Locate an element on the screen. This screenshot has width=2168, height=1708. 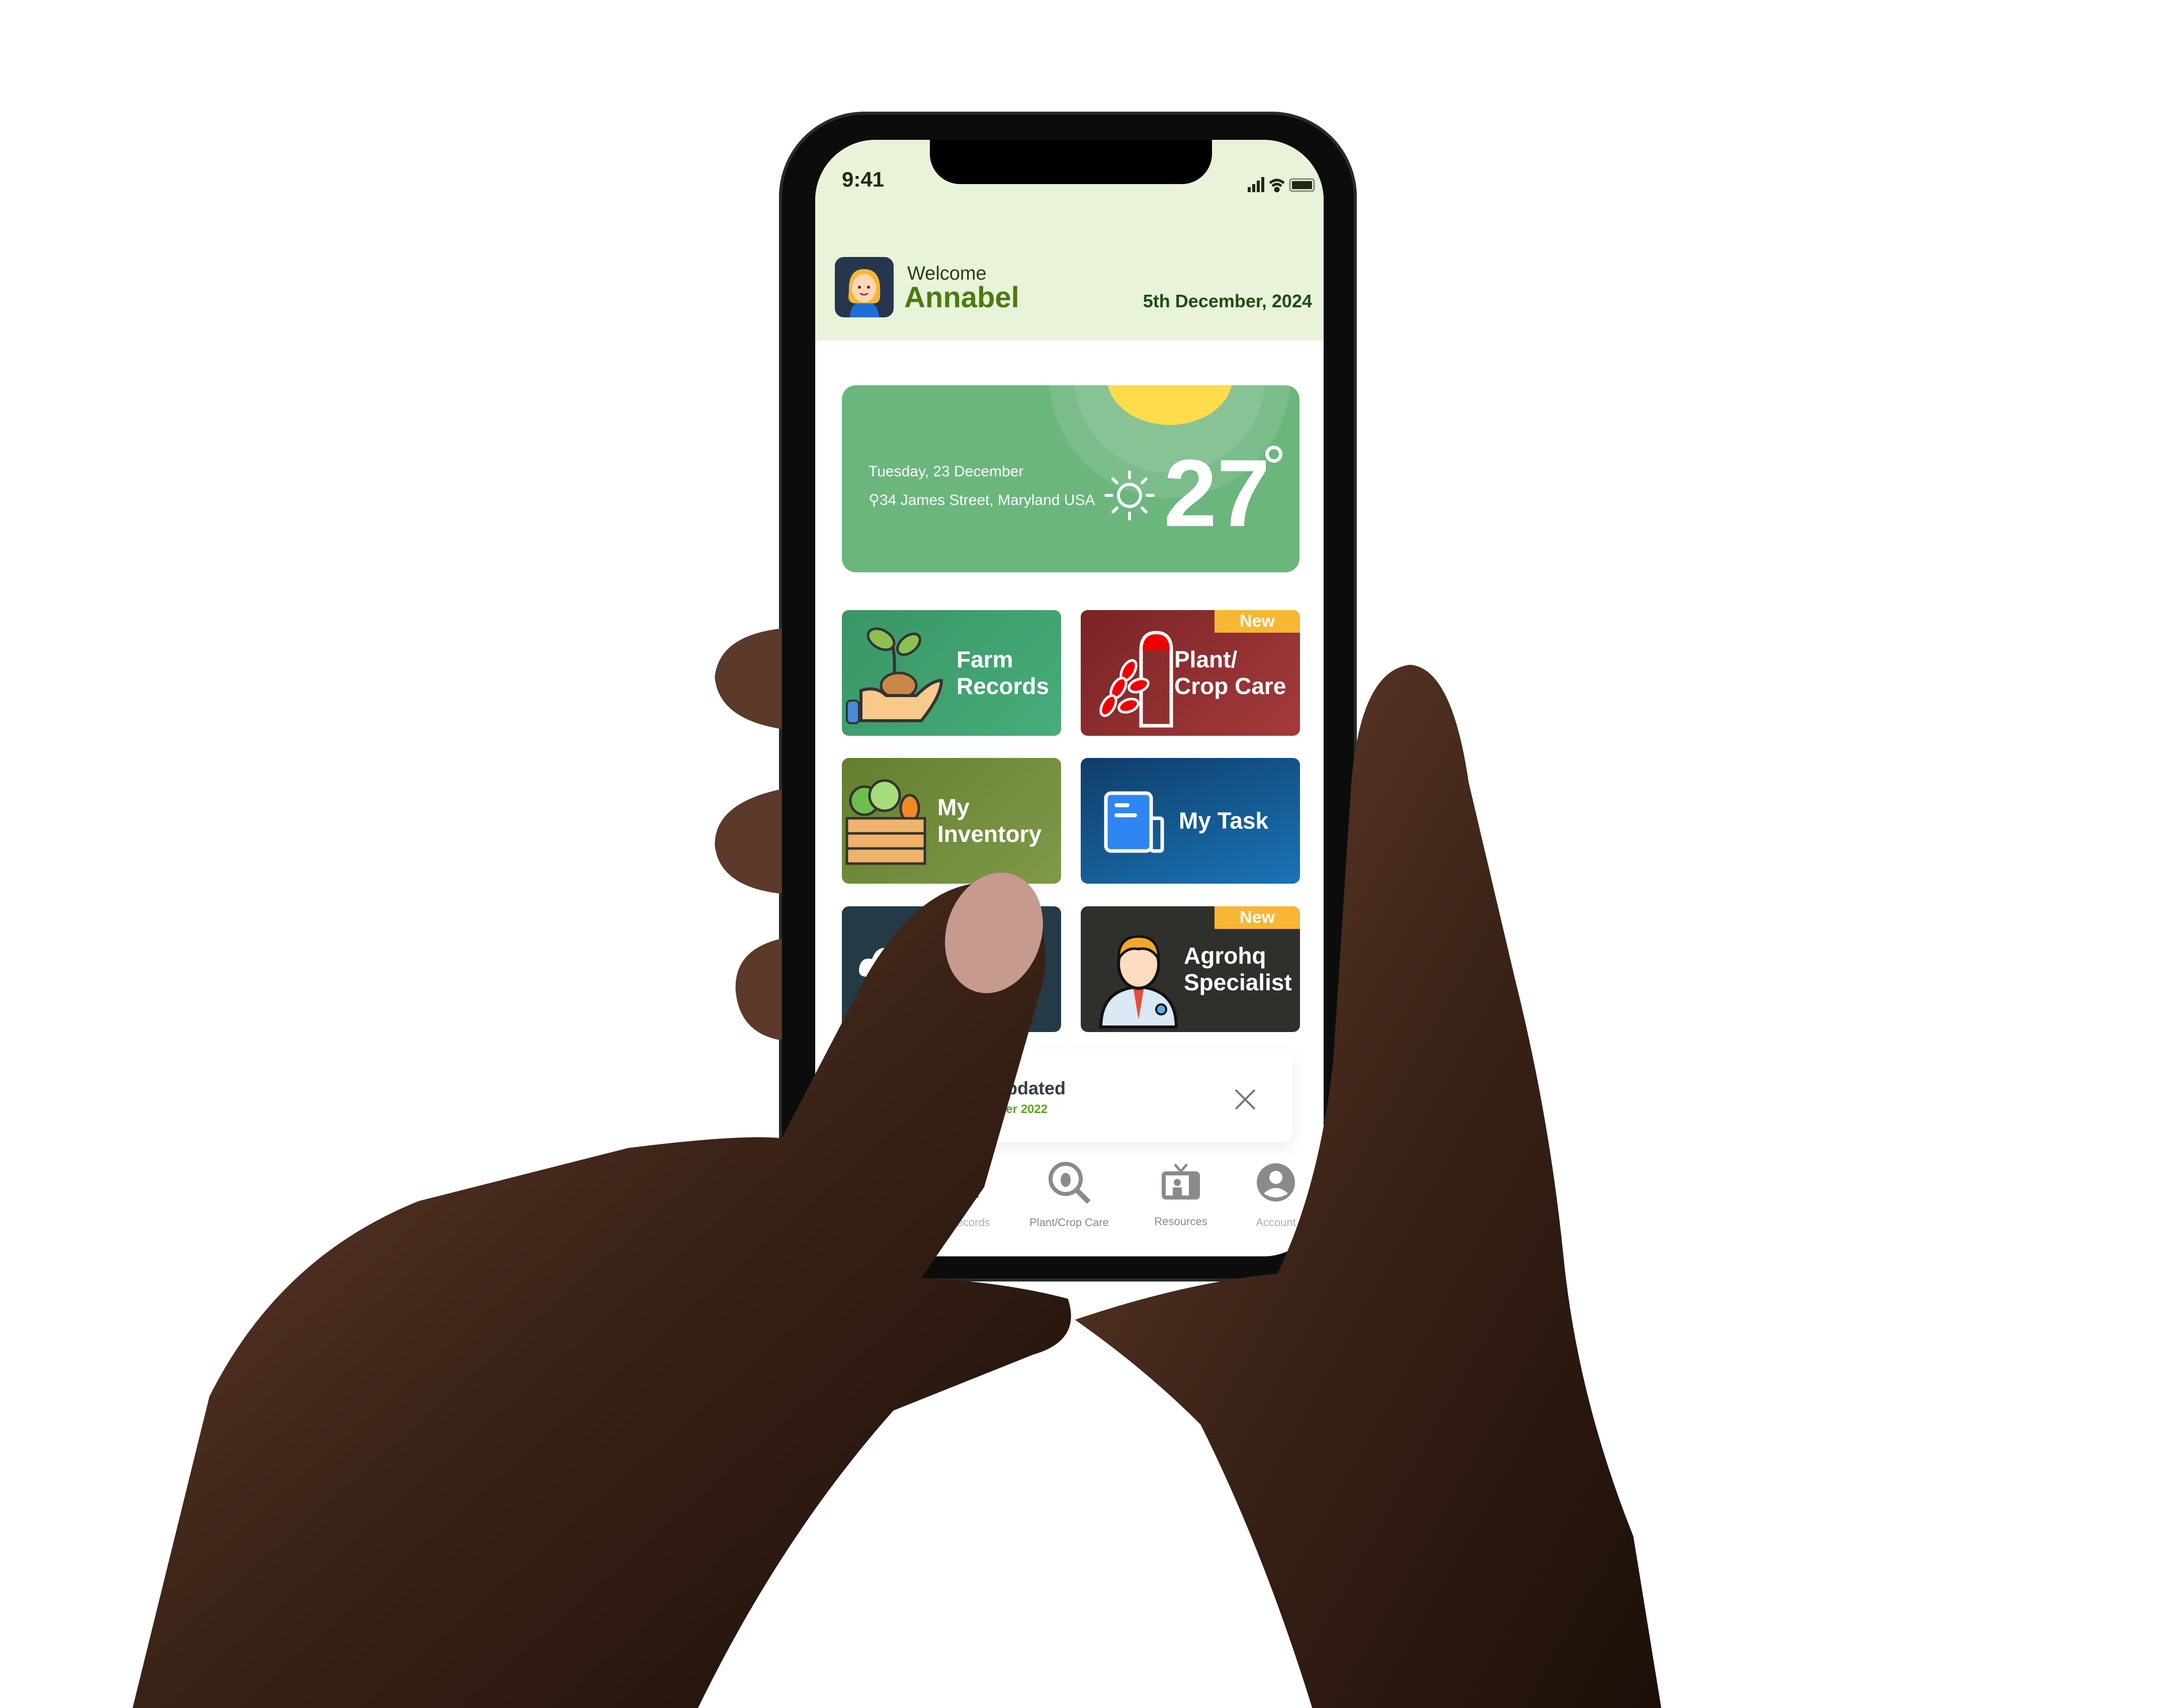
notification-subtitle: tember 2022 is located at coordinates (1012, 1109).